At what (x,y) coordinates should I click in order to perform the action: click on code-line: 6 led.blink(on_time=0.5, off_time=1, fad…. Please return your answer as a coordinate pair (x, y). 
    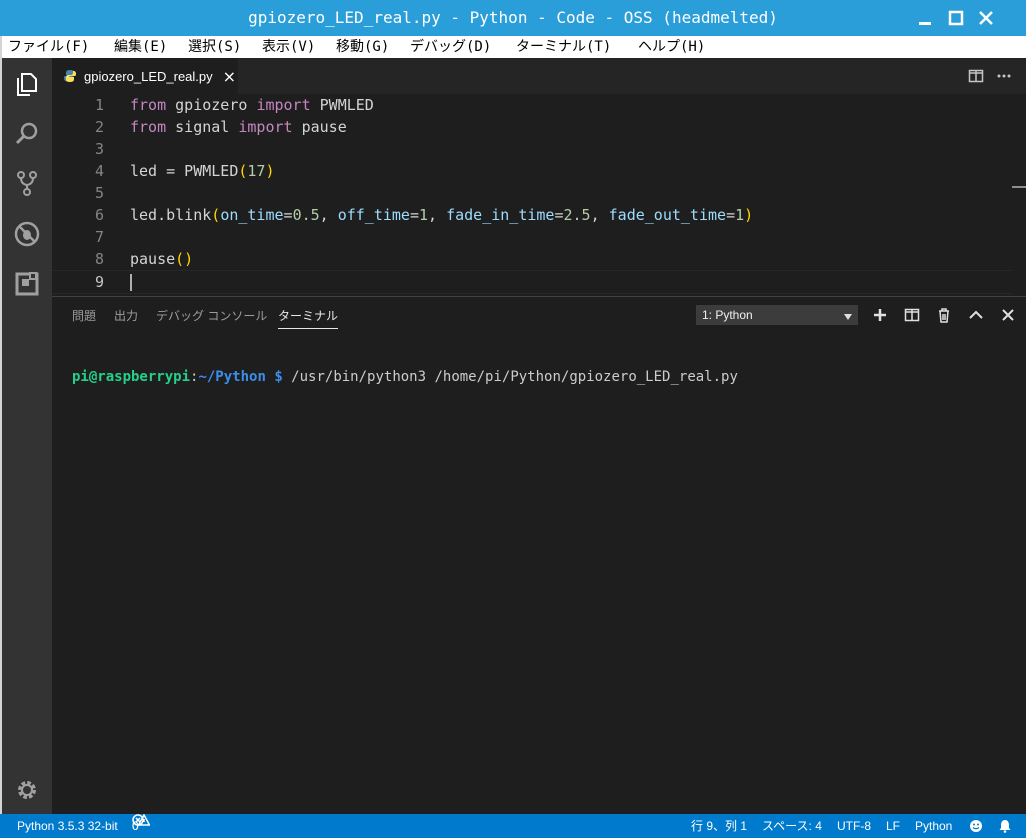
    Looking at the image, I should click on (532, 215).